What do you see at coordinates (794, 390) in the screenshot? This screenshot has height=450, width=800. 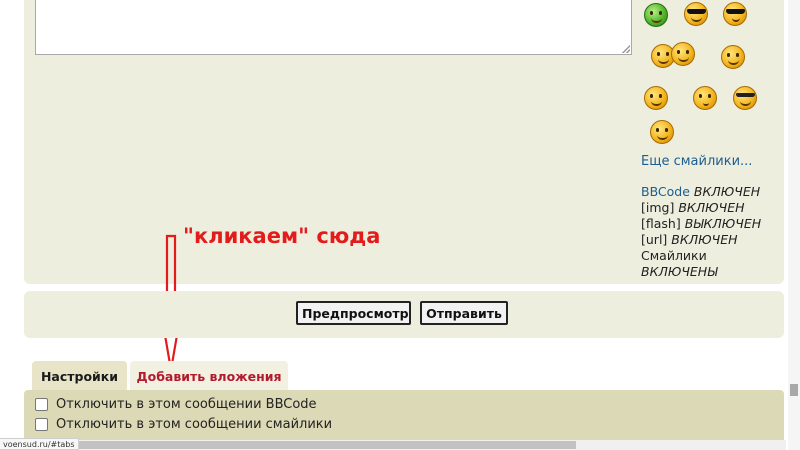 I see `vertical-scrollbar-thumb` at bounding box center [794, 390].